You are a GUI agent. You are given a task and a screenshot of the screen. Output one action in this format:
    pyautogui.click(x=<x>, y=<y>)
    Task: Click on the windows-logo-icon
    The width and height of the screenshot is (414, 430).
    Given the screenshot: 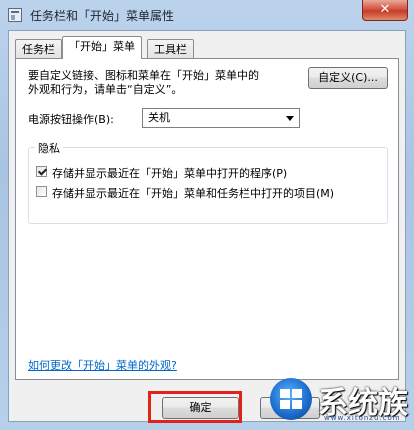 What is the action you would take?
    pyautogui.click(x=291, y=399)
    